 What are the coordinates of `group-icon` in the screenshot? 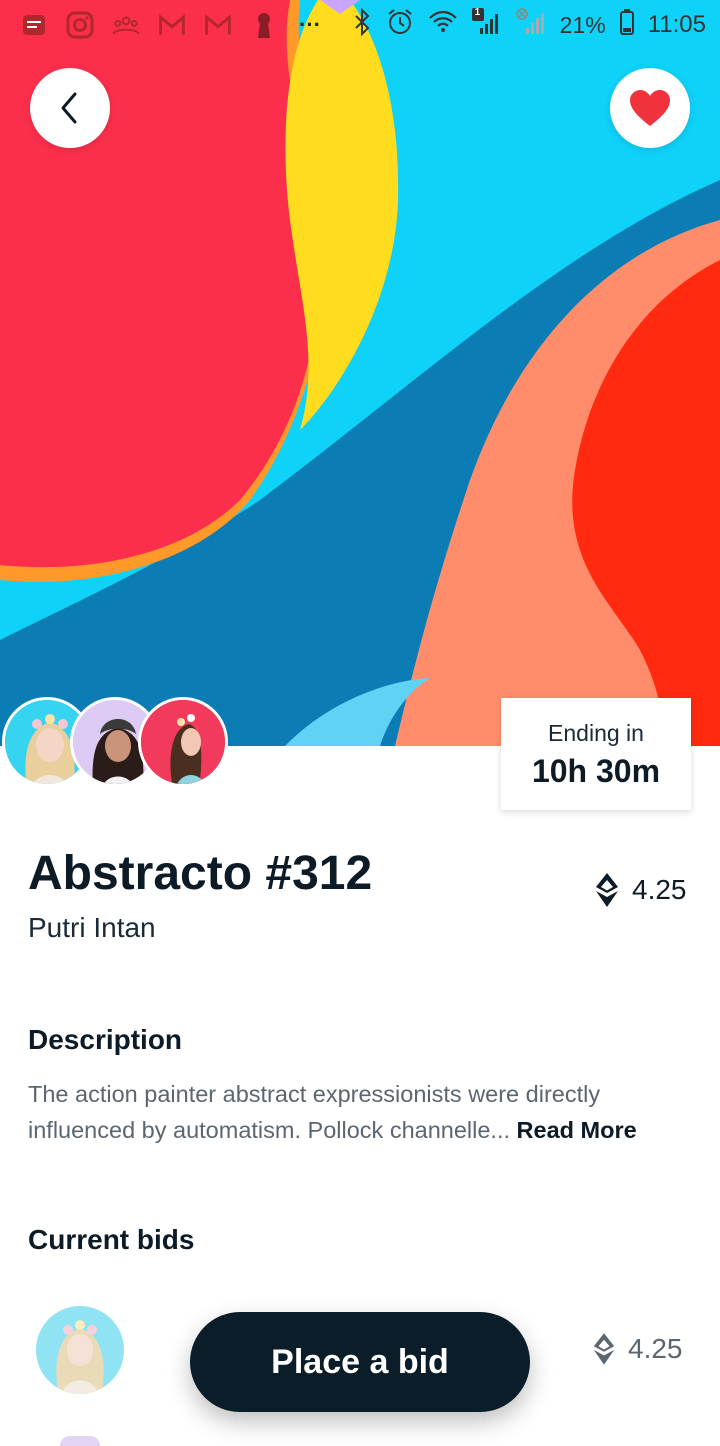 It's located at (126, 25).